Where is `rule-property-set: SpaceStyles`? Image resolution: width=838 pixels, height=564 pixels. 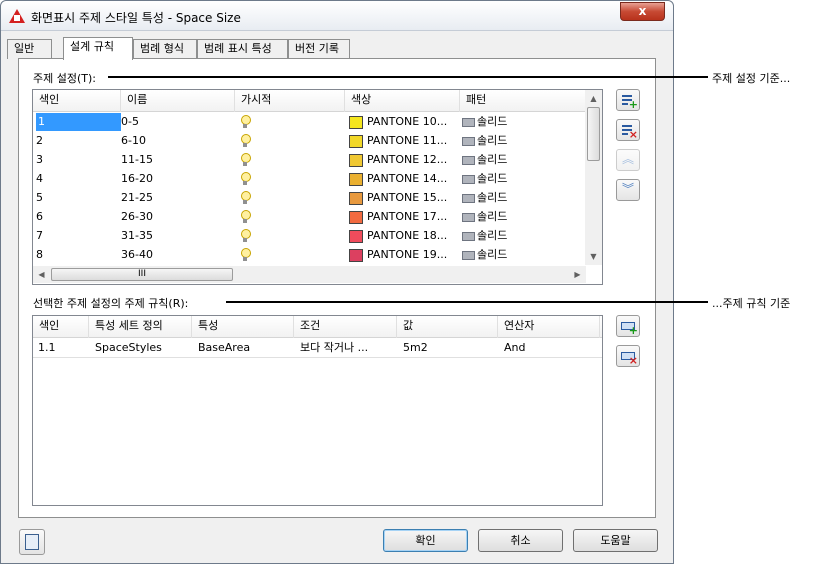 rule-property-set: SpaceStyles is located at coordinates (128, 347).